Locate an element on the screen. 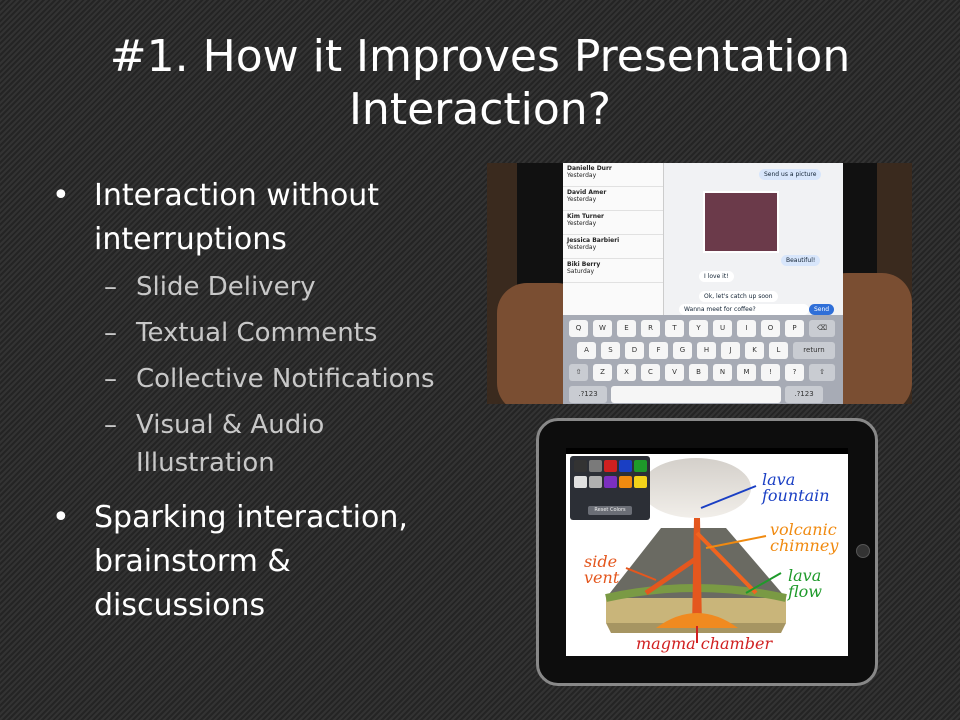 The width and height of the screenshot is (960, 720). key: P is located at coordinates (794, 328).